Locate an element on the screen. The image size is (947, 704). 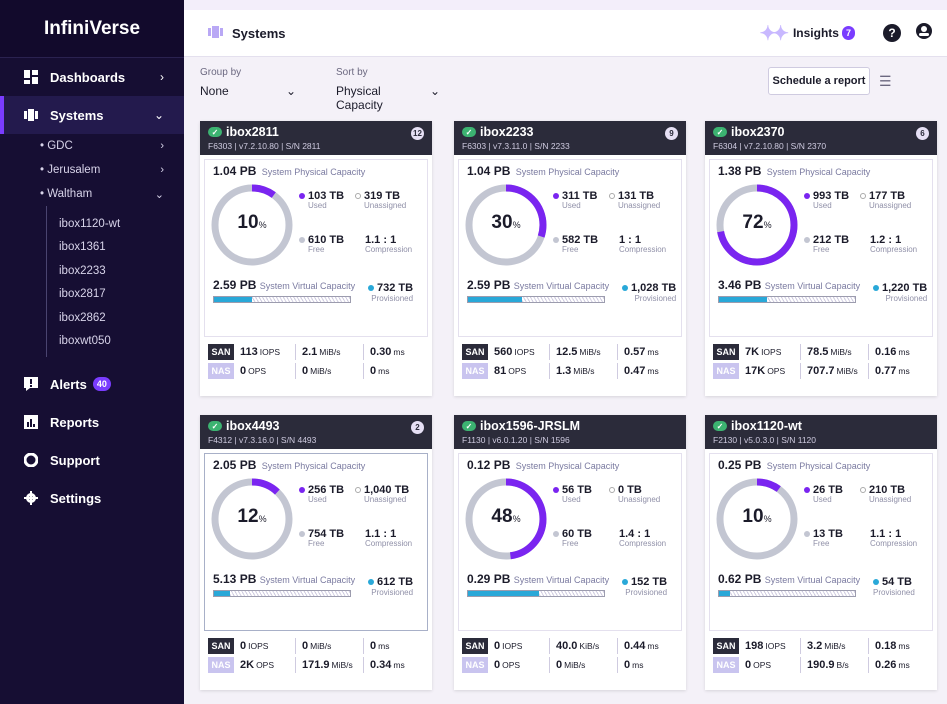
free-stat: 212 TB Free is located at coordinates (826, 244).